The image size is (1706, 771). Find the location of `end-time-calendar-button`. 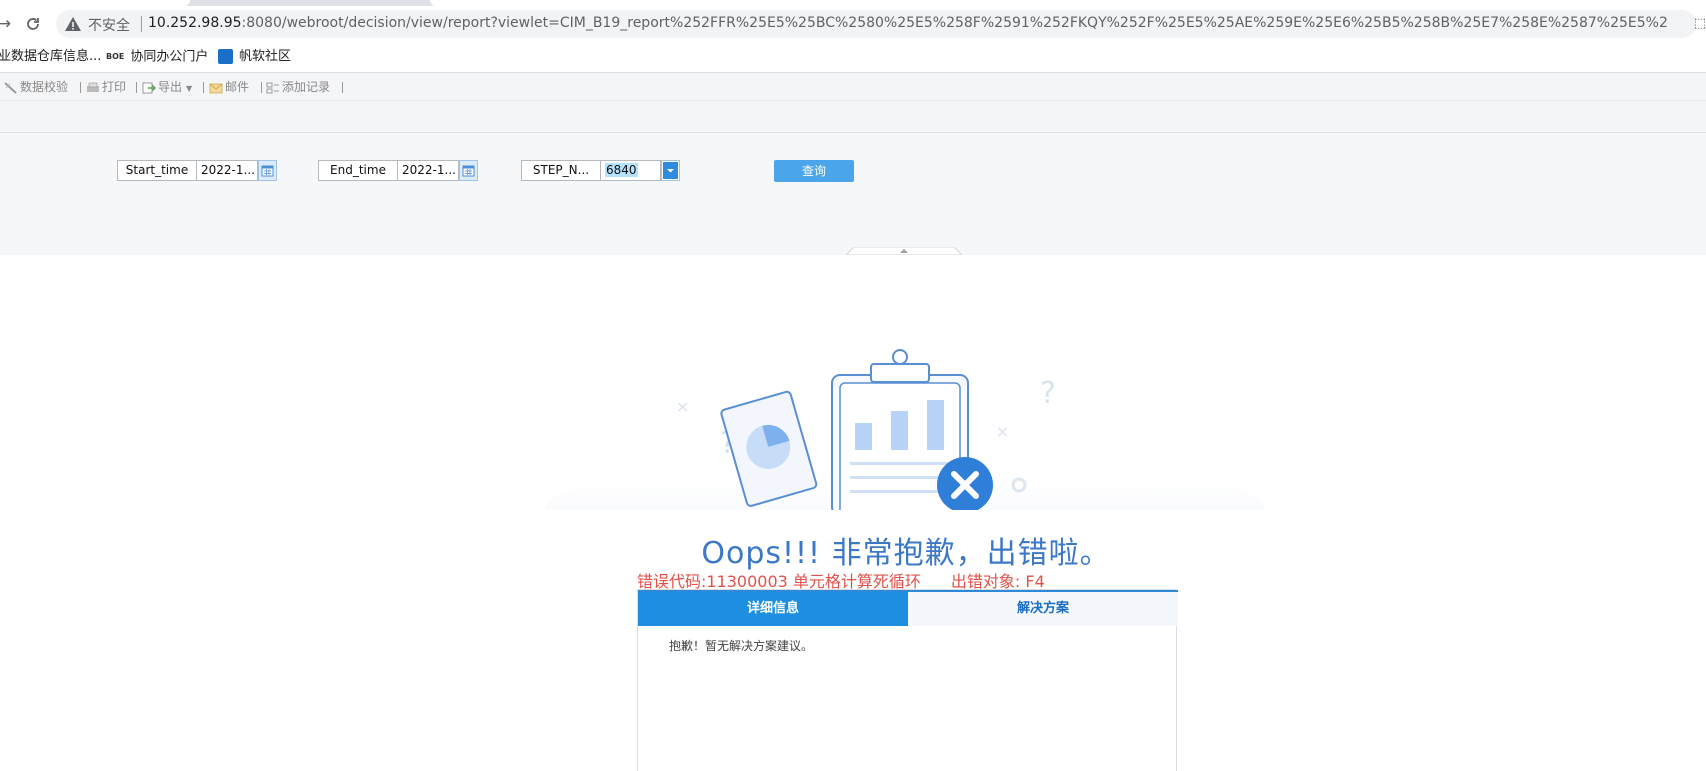

end-time-calendar-button is located at coordinates (468, 170).